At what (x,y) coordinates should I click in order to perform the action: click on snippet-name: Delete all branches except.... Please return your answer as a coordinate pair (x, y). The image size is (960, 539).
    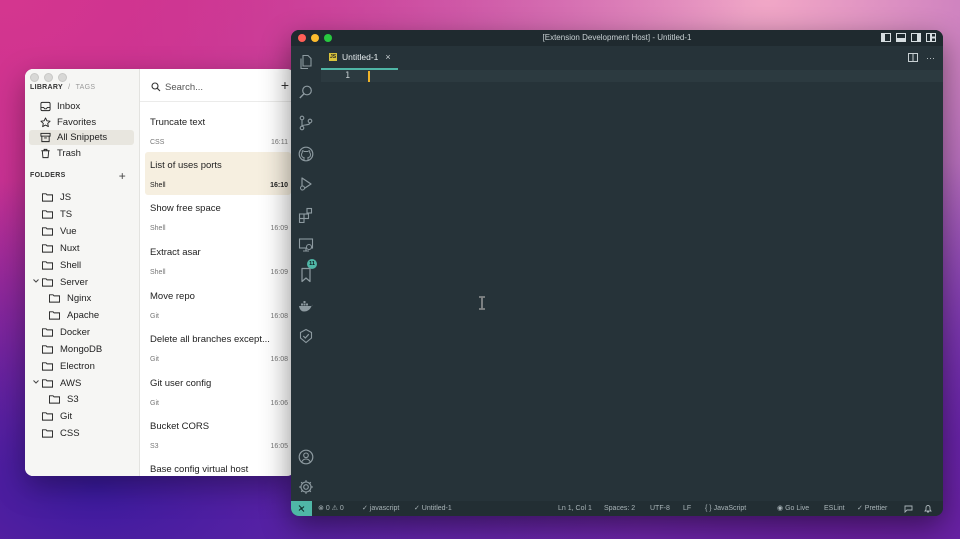
    Looking at the image, I should click on (210, 339).